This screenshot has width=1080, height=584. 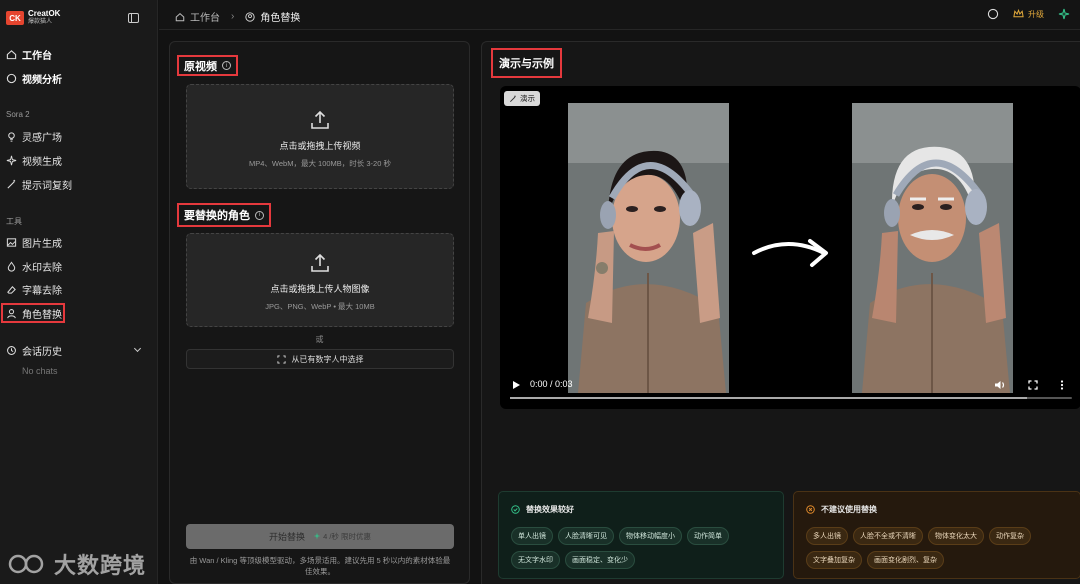 What do you see at coordinates (769, 398) in the screenshot?
I see `video-progress-fill` at bounding box center [769, 398].